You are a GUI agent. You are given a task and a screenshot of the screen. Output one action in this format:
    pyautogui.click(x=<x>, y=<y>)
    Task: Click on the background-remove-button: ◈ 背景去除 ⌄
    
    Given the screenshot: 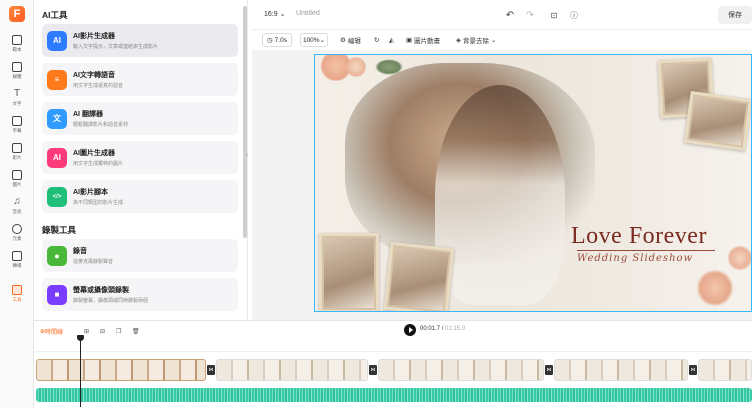 What is the action you would take?
    pyautogui.click(x=476, y=40)
    